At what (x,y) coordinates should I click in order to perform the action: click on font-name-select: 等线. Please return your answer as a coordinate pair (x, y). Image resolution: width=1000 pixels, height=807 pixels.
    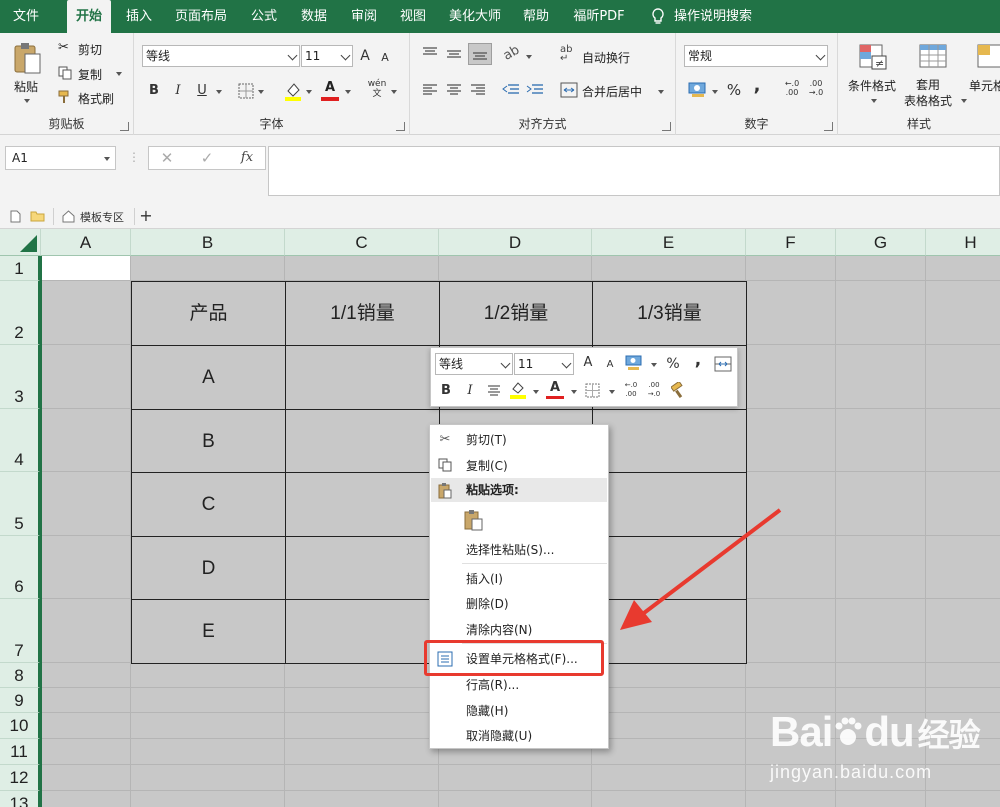
    Looking at the image, I should click on (221, 56).